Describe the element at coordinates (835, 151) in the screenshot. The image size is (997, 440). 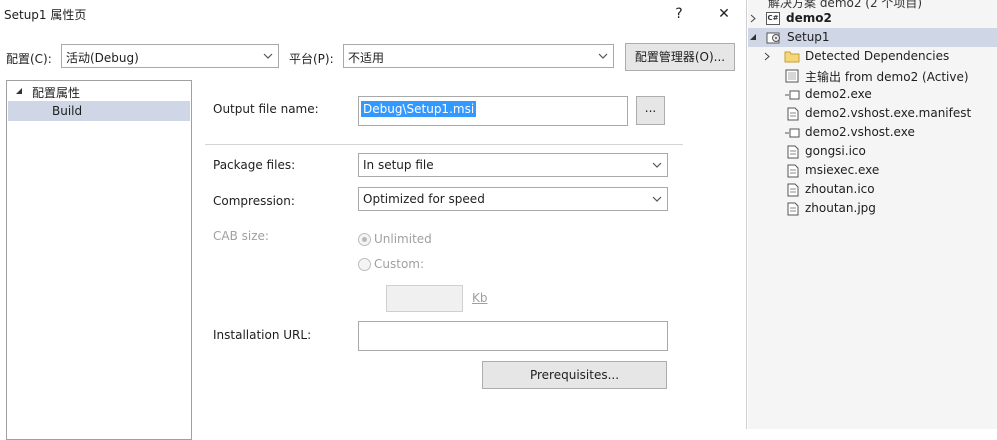
I see `tree-item-label: gongsi.ico` at that location.